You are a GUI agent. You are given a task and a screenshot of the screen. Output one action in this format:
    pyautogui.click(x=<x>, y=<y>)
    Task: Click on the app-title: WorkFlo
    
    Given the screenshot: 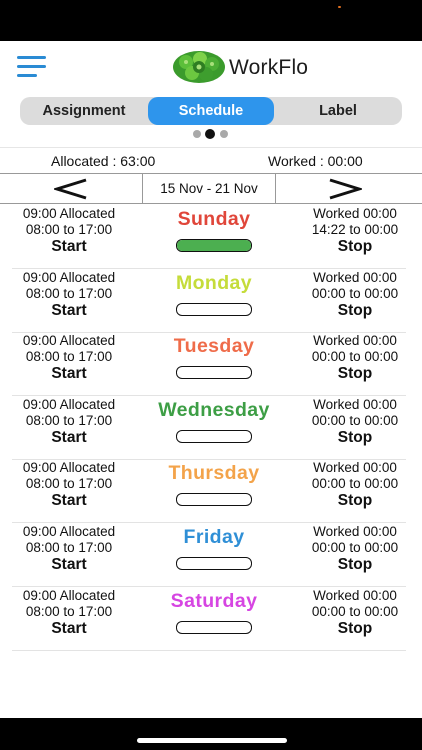 What is the action you would take?
    pyautogui.click(x=269, y=67)
    